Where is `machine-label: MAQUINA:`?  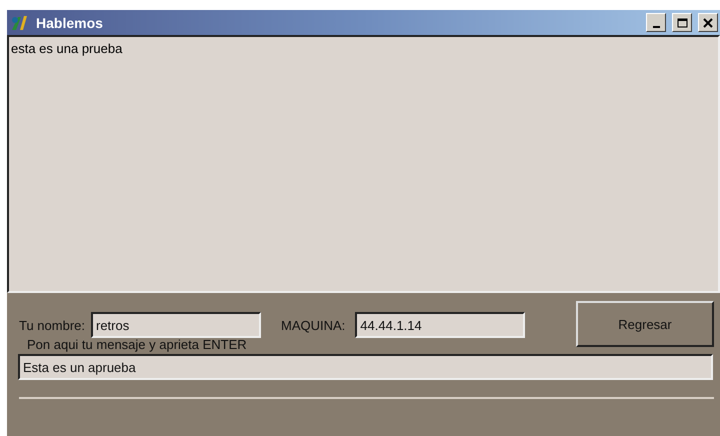
machine-label: MAQUINA: is located at coordinates (313, 325).